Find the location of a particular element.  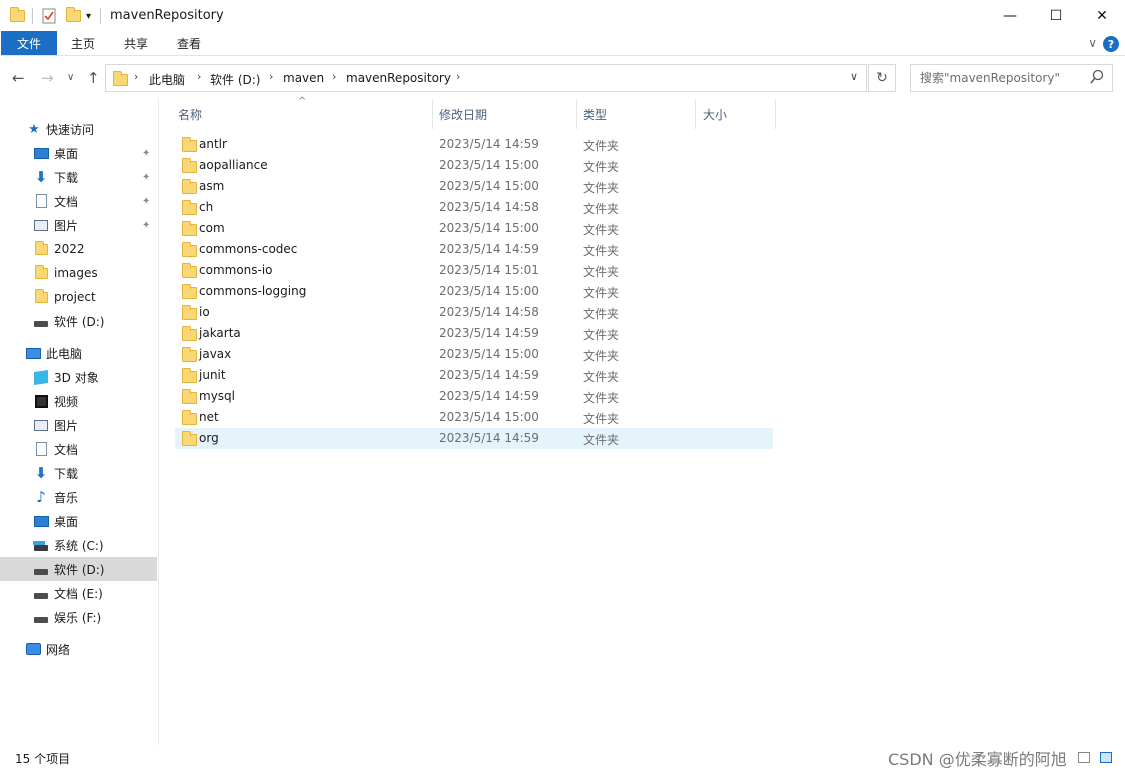

refresh-button: ↻ is located at coordinates (882, 78).